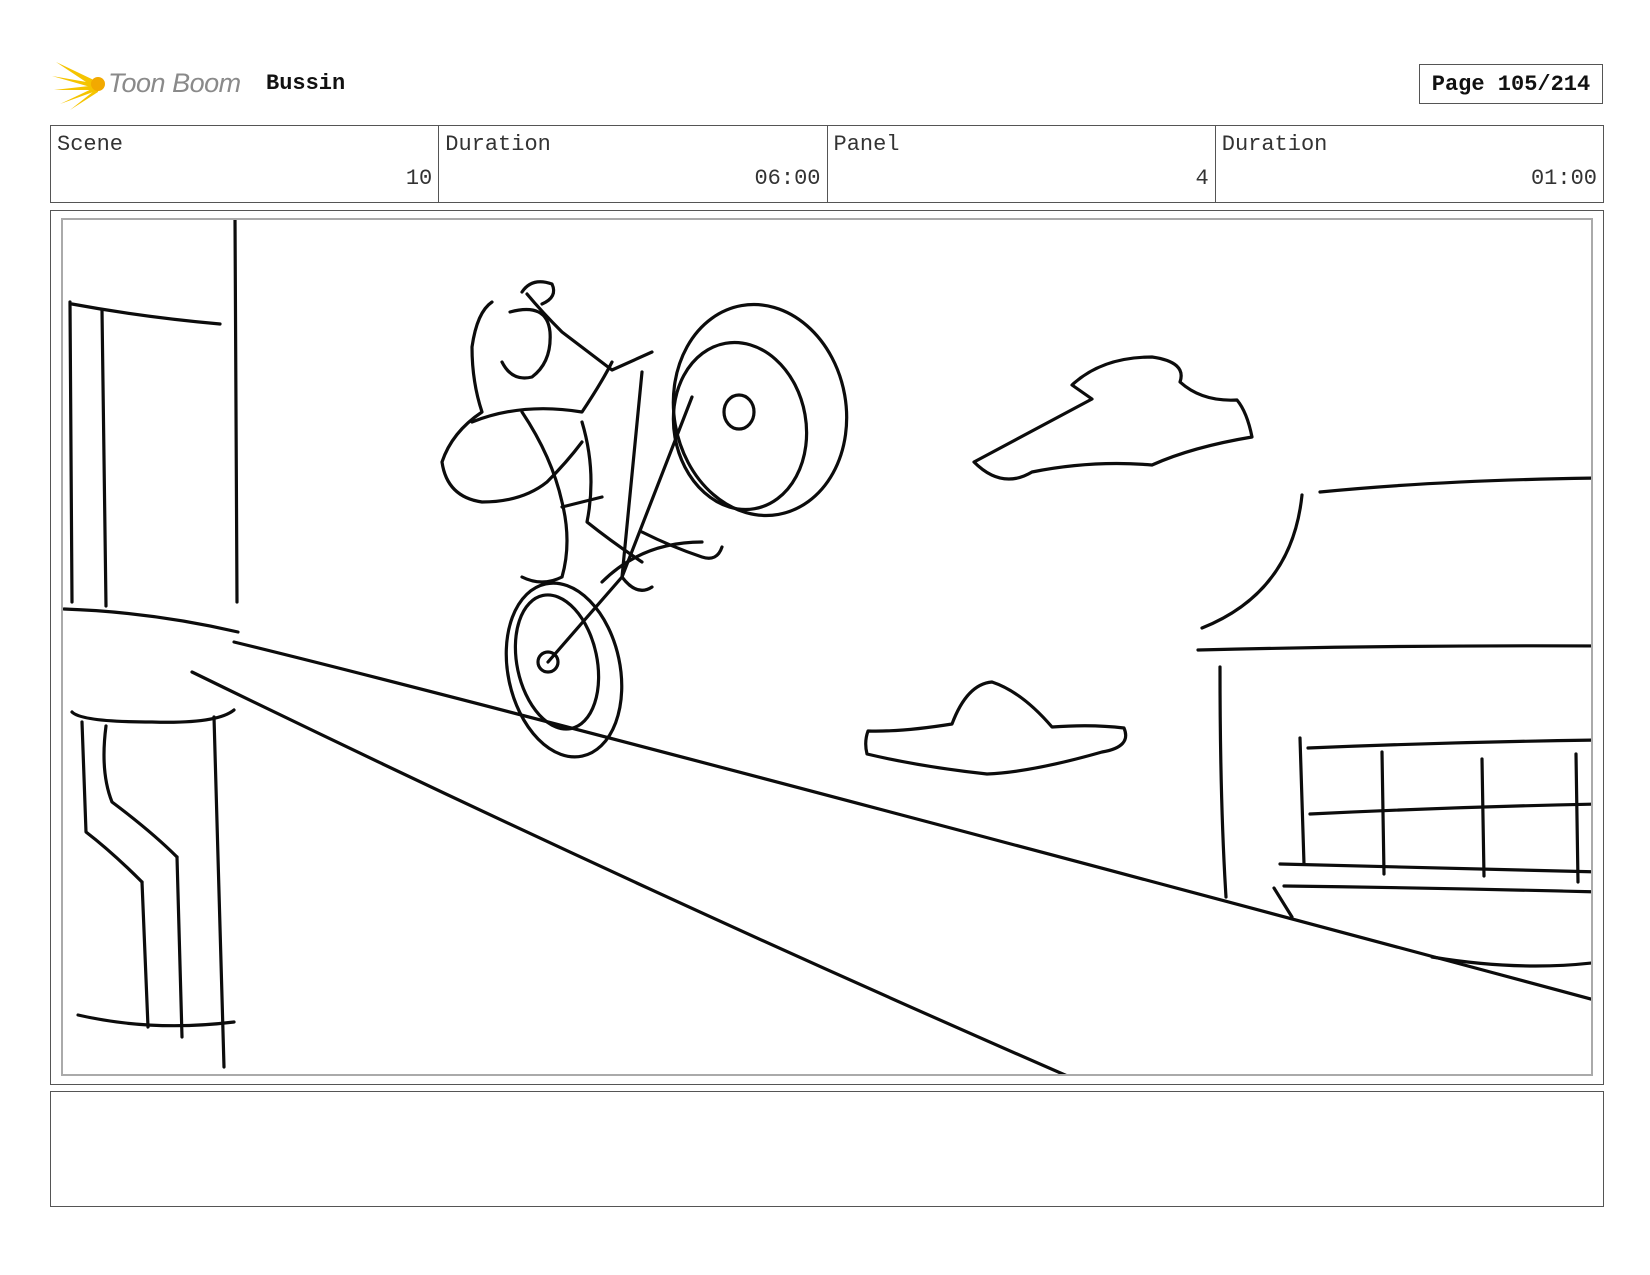 The width and height of the screenshot is (1650, 1275). Describe the element at coordinates (633, 164) in the screenshot. I see `scene-duration-cell: Duration 06:00` at that location.